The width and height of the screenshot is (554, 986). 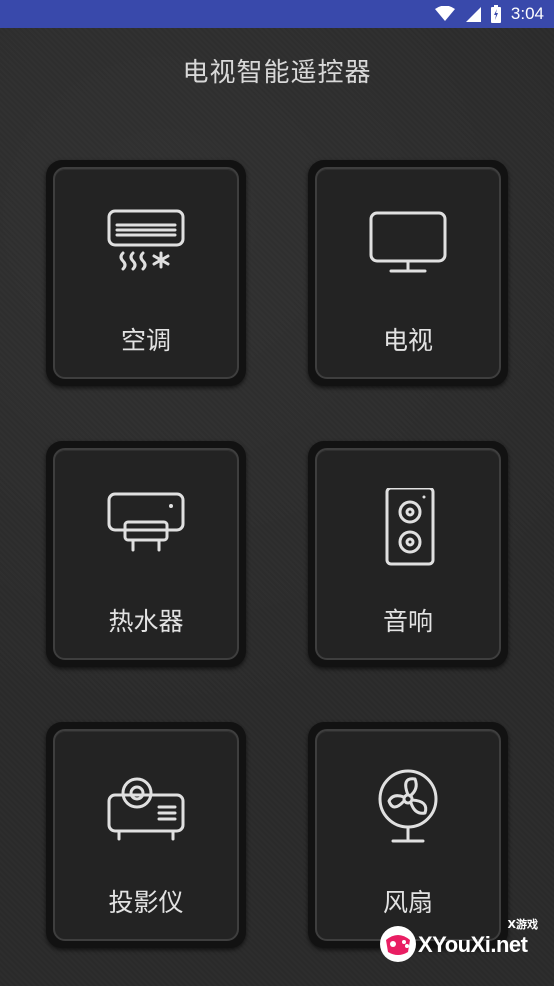 I want to click on device-card-projector: 投影仪, so click(x=146, y=835).